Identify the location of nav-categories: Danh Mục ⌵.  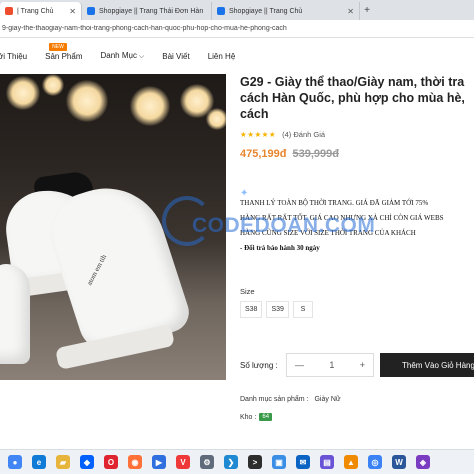
(122, 56).